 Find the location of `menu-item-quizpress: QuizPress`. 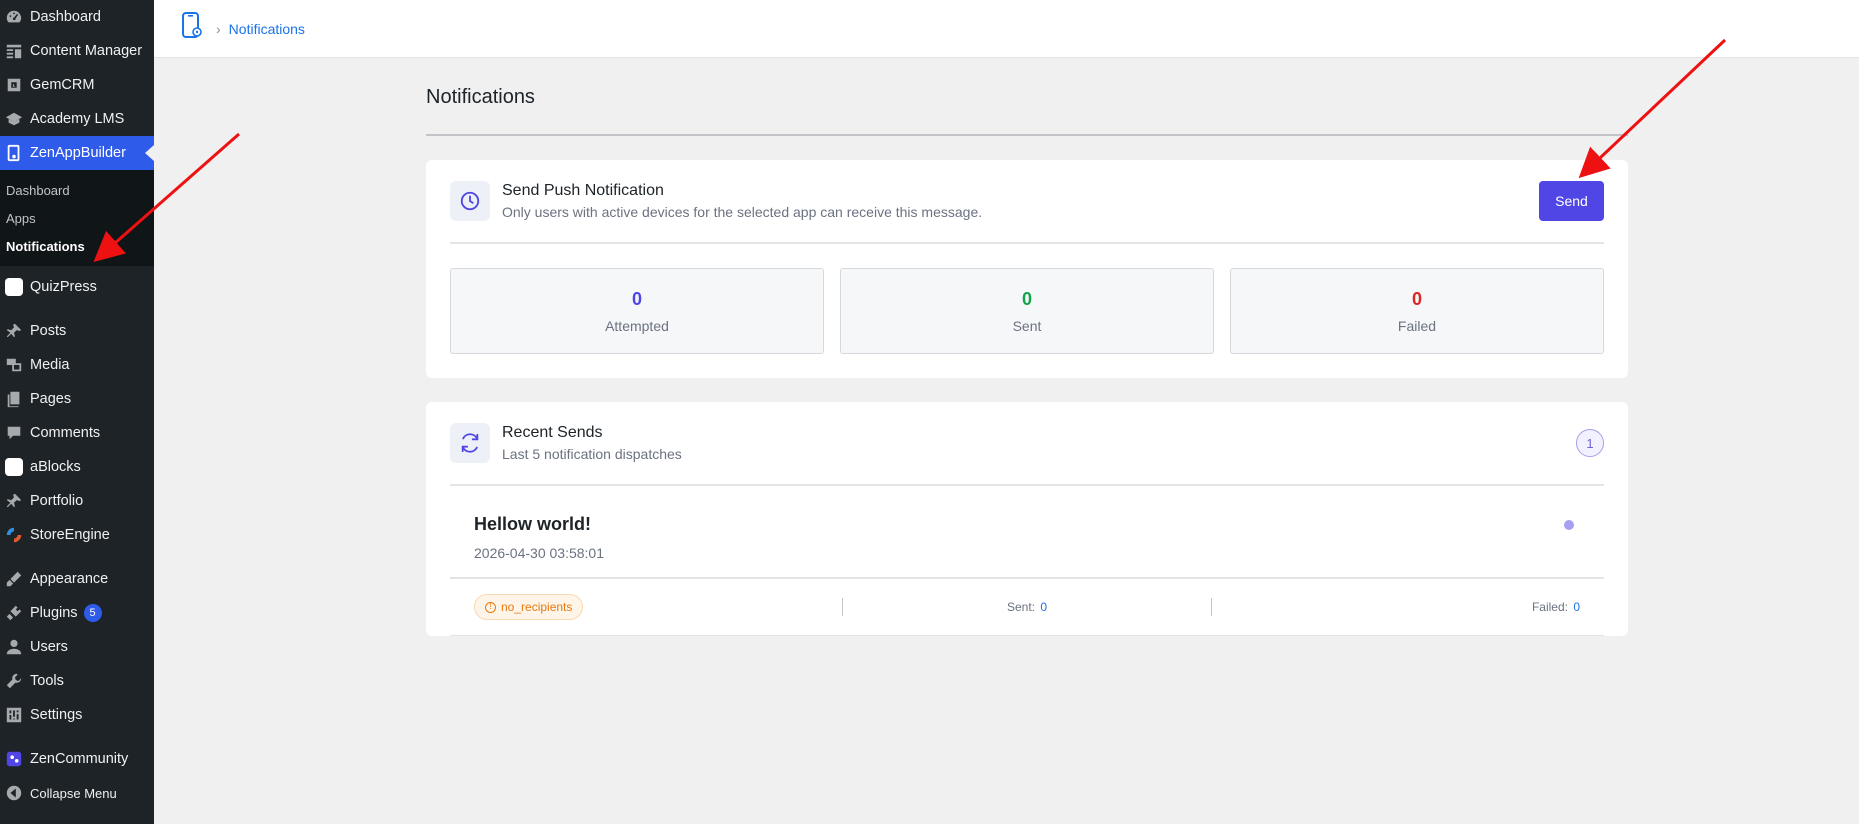

menu-item-quizpress: QuizPress is located at coordinates (77, 287).